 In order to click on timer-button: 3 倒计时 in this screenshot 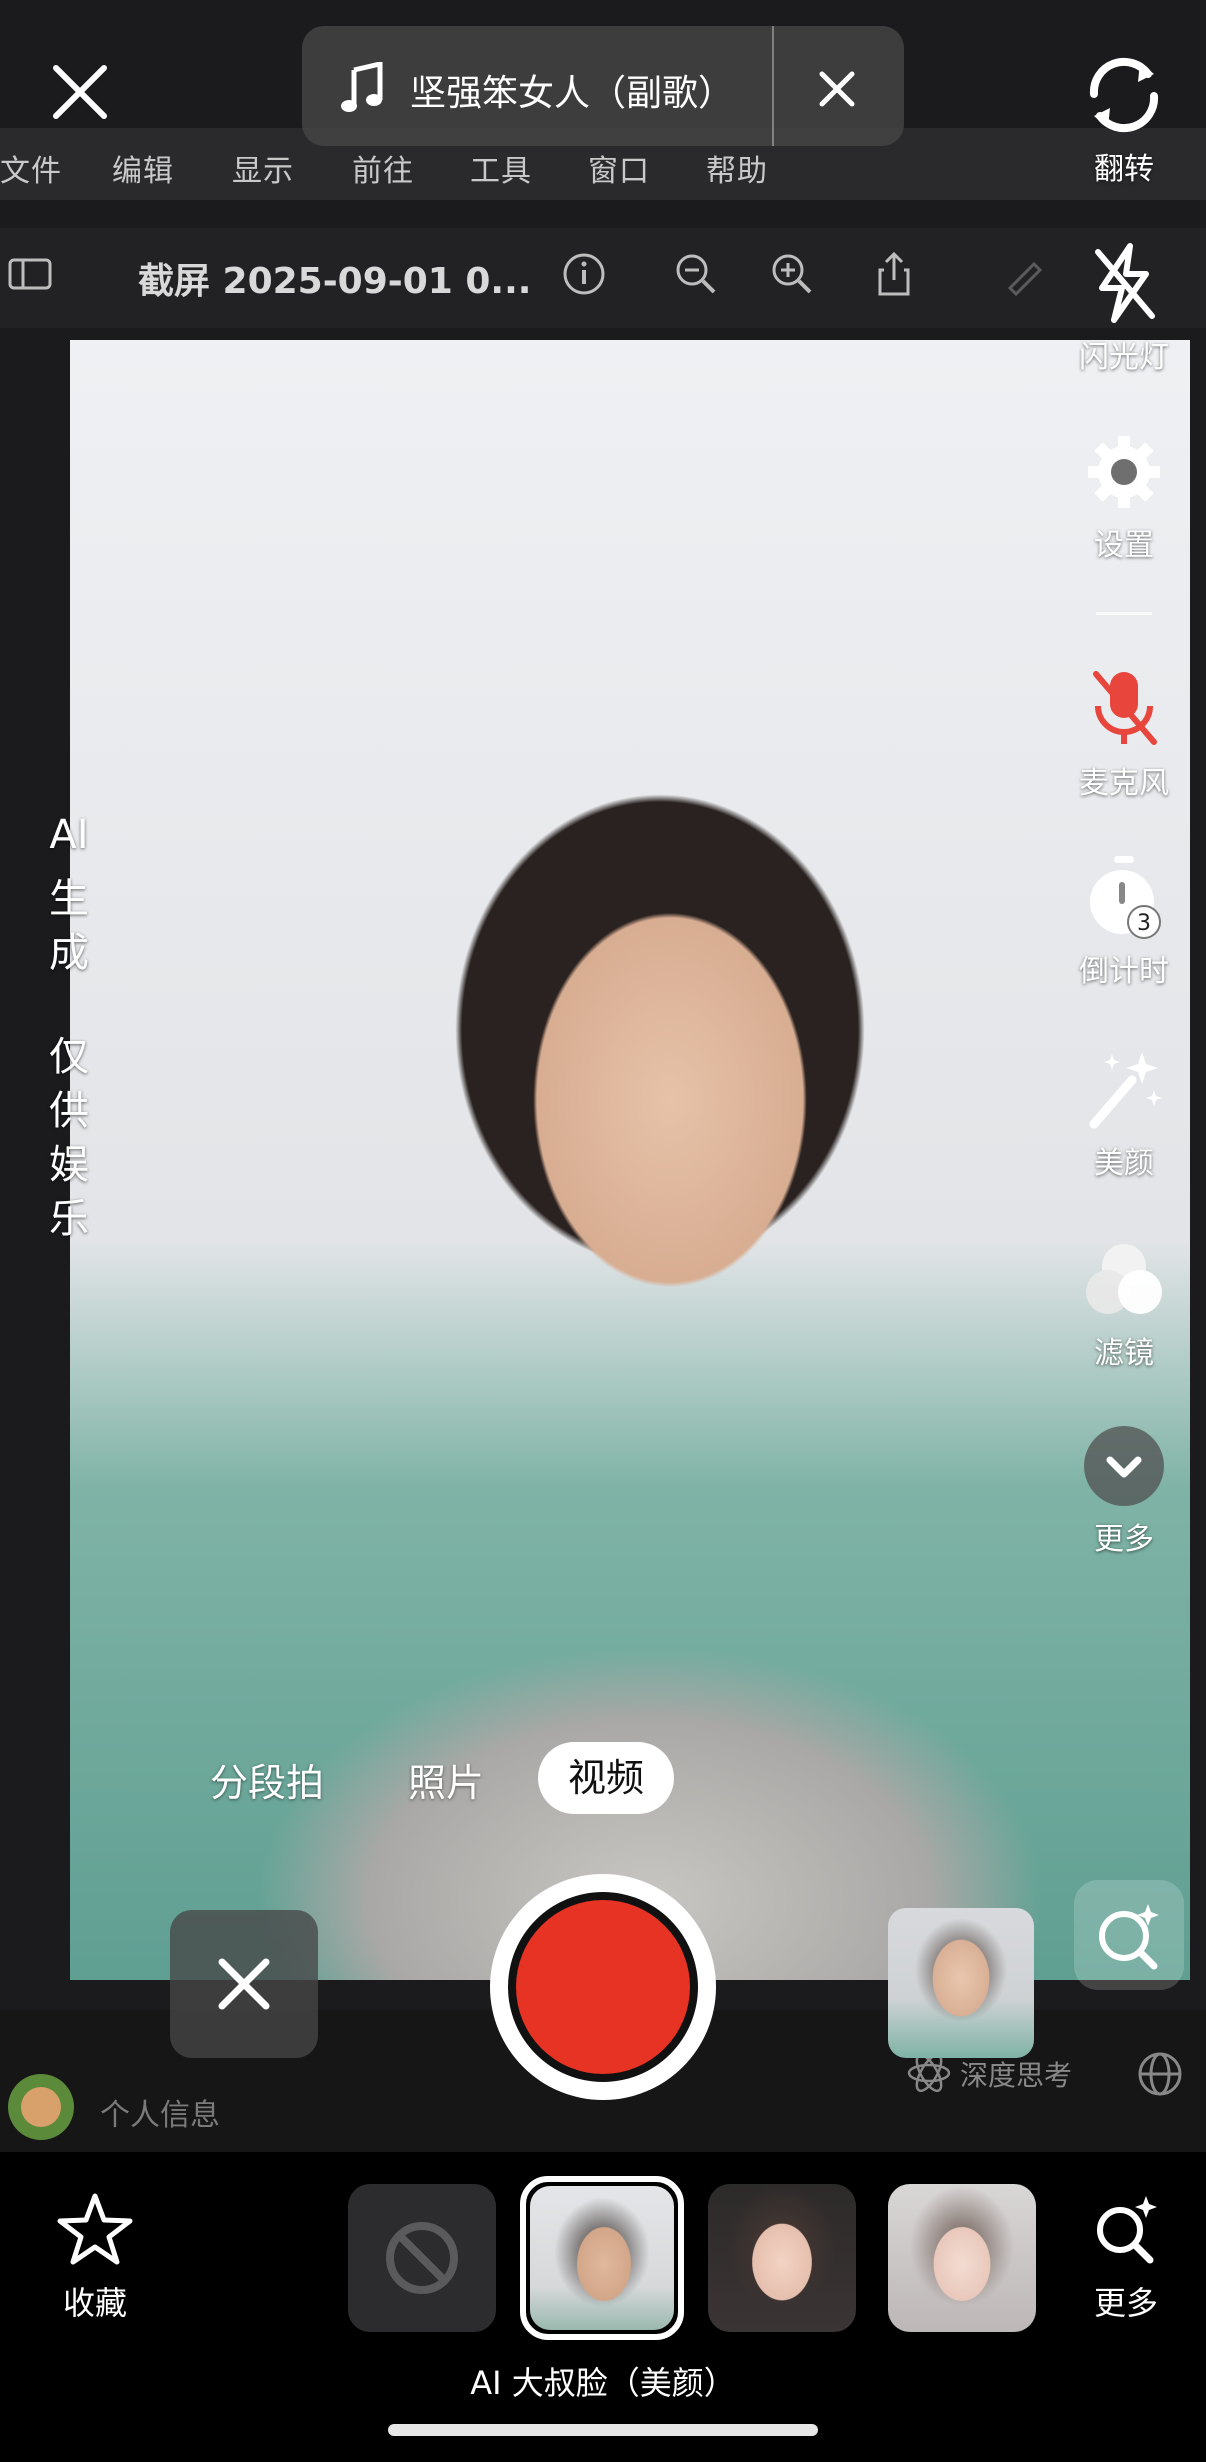, I will do `click(1124, 922)`.